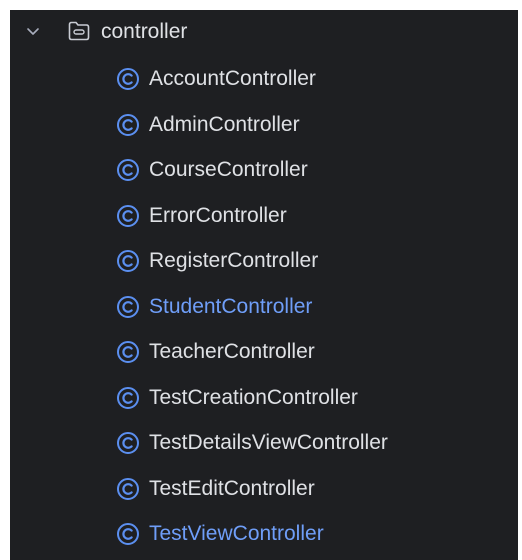 This screenshot has width=522, height=560. What do you see at coordinates (234, 260) in the screenshot?
I see `tree-item-label: RegisterController` at bounding box center [234, 260].